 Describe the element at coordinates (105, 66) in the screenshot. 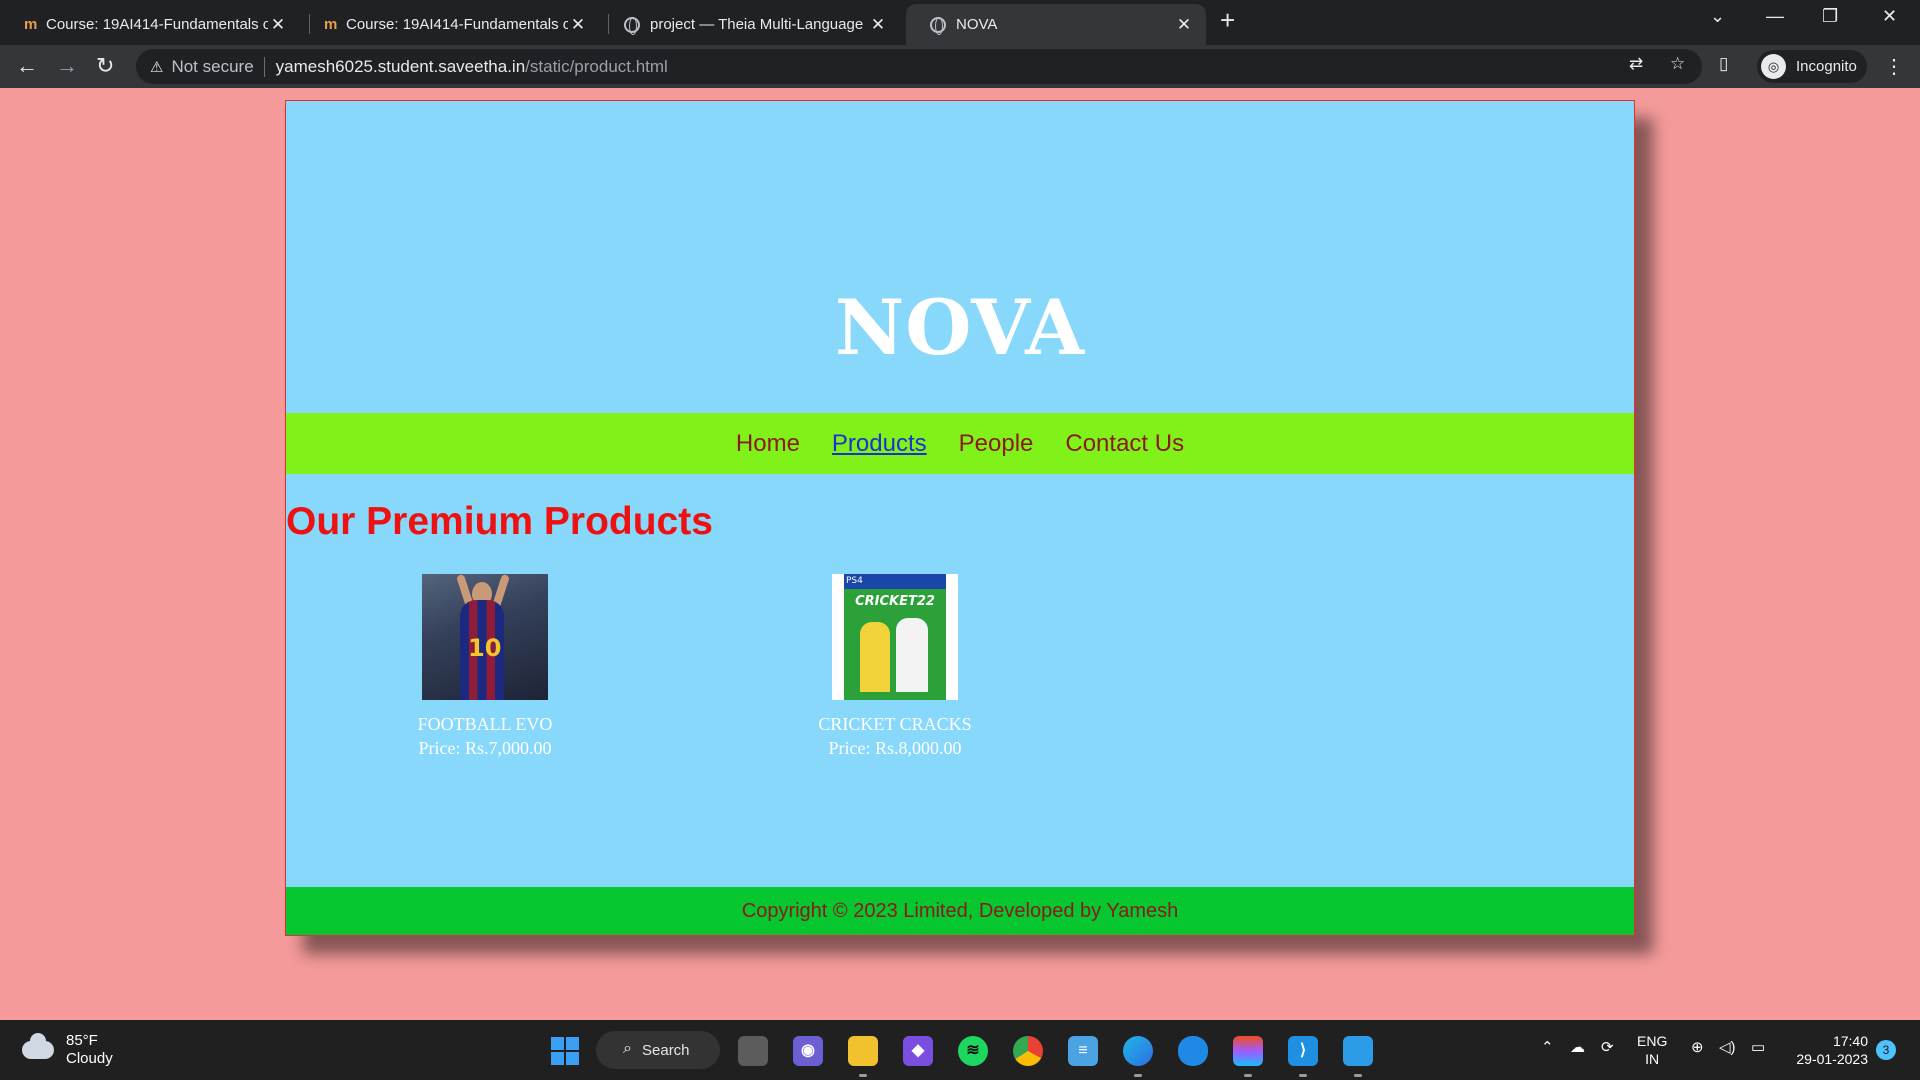

I see `reload-icon: ↻` at that location.